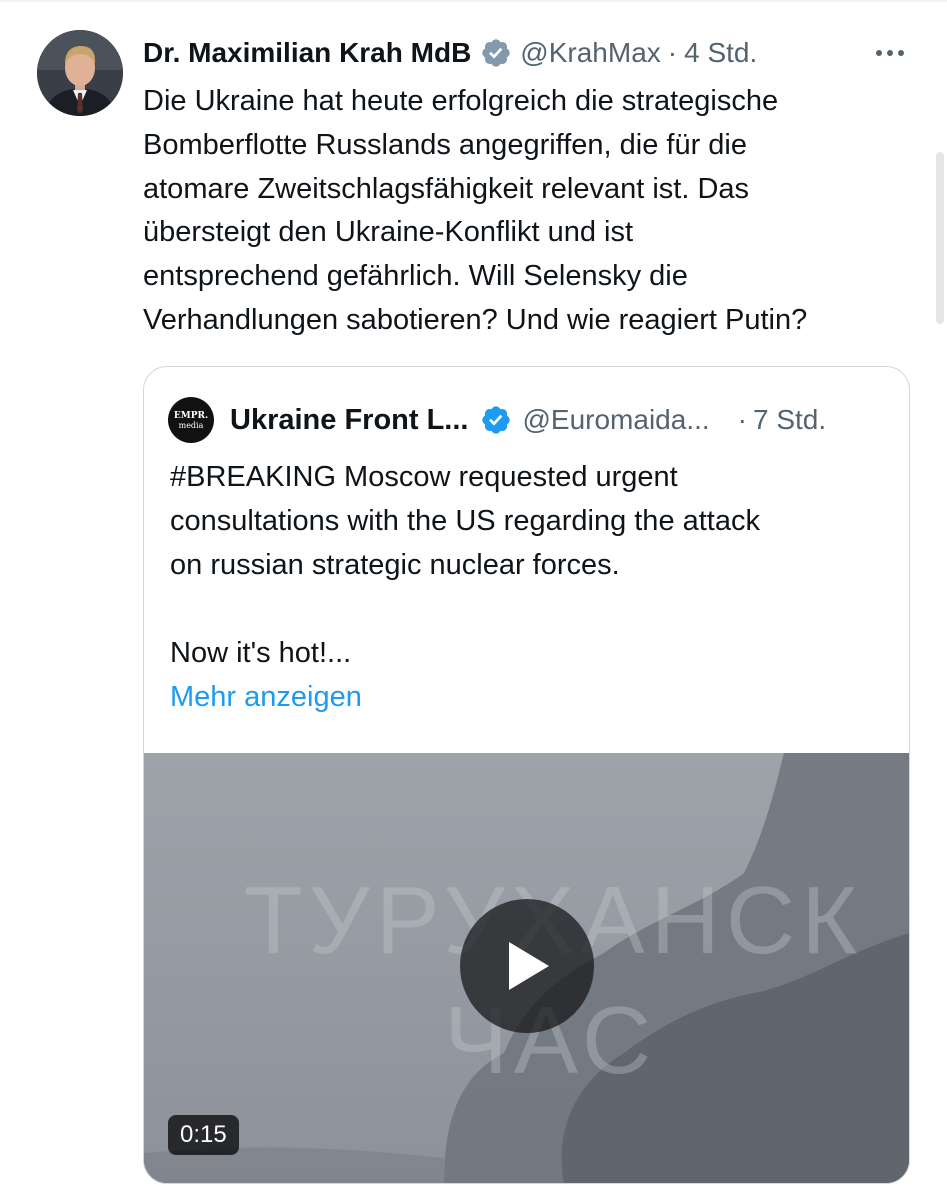 This screenshot has width=947, height=1200. What do you see at coordinates (940, 238) in the screenshot?
I see `scrollbar` at bounding box center [940, 238].